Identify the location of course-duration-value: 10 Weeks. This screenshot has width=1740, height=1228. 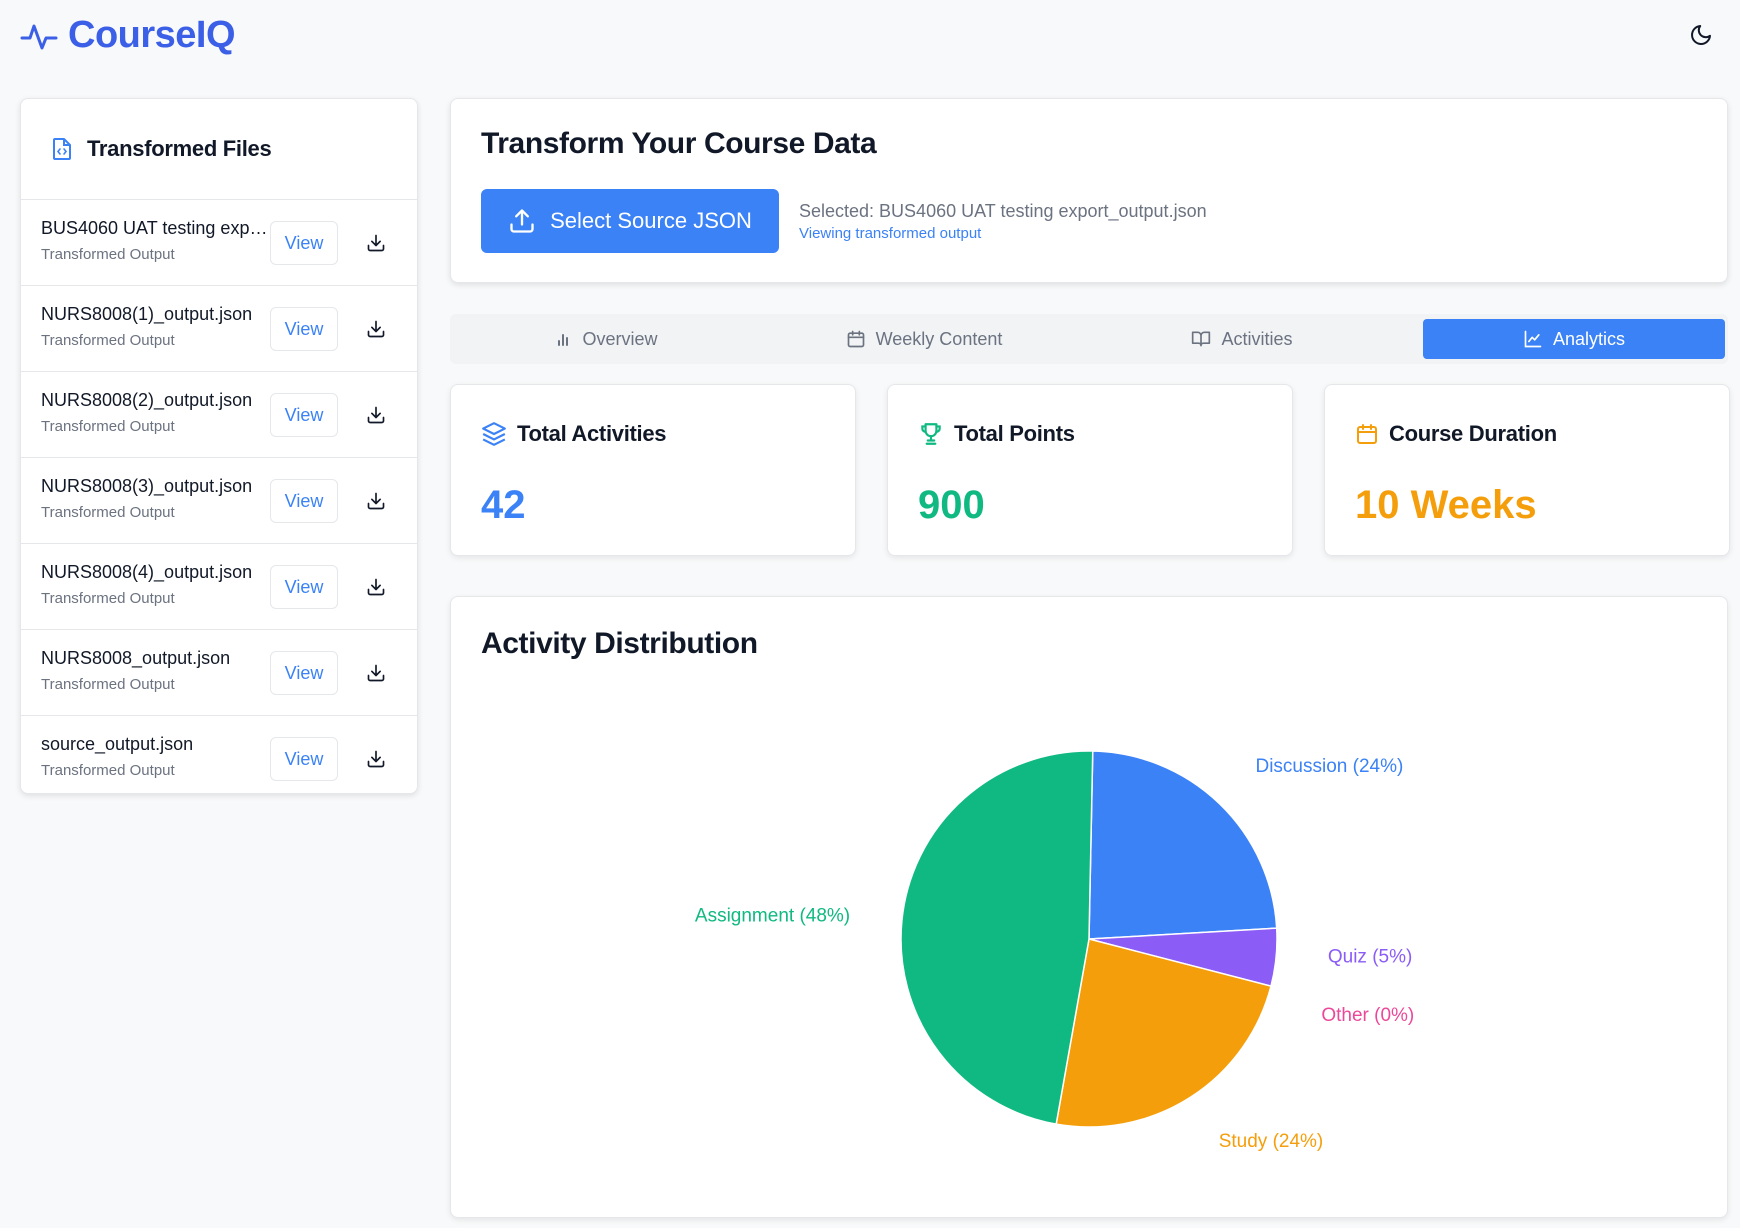
(1446, 505).